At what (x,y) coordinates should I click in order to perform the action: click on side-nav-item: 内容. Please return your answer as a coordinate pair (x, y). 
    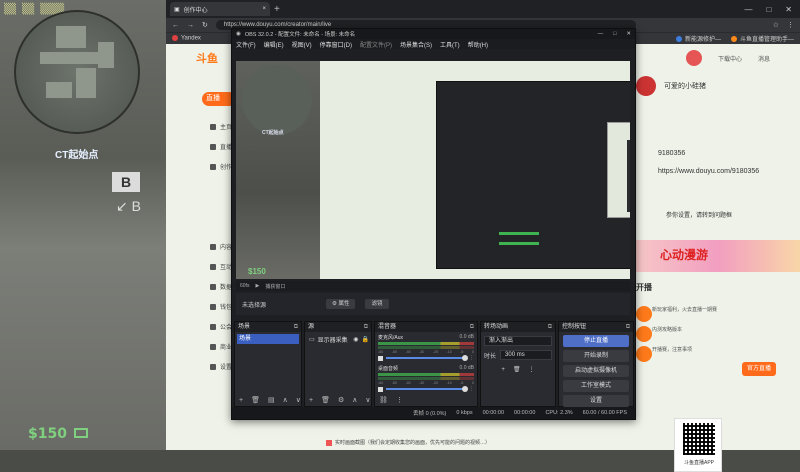
    Looking at the image, I should click on (221, 246).